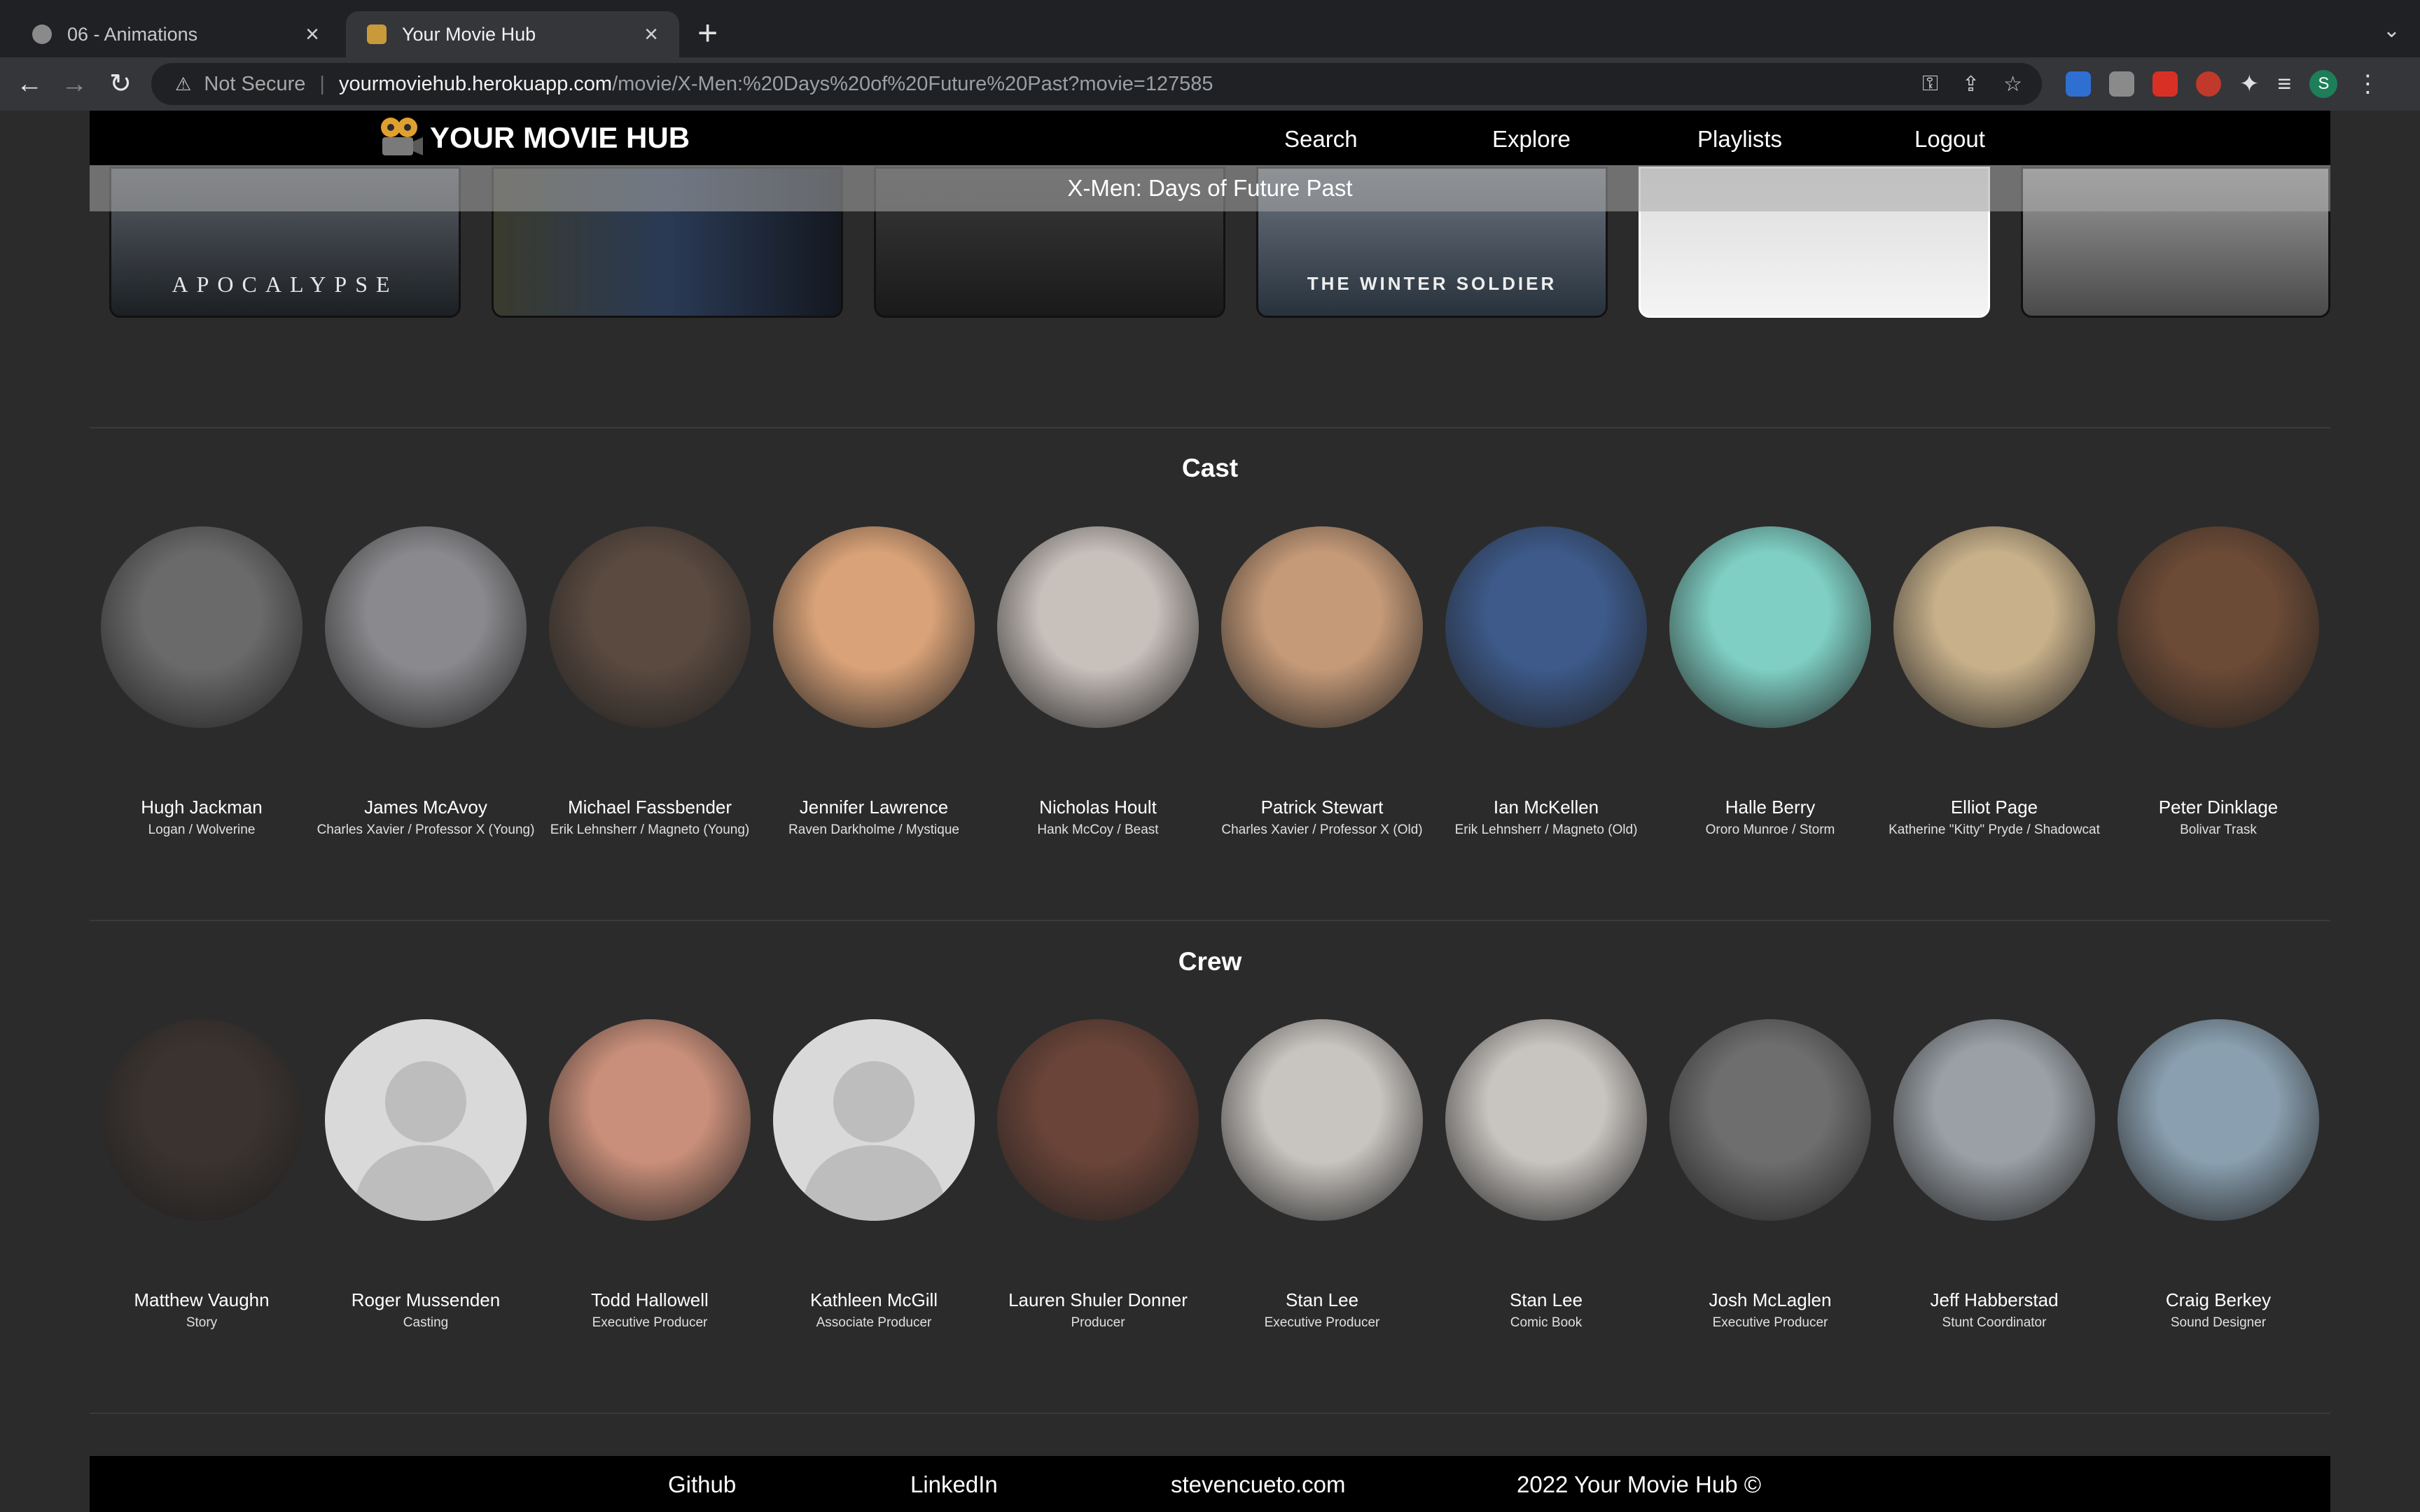 This screenshot has height=1512, width=2420. I want to click on avatar: S, so click(2323, 84).